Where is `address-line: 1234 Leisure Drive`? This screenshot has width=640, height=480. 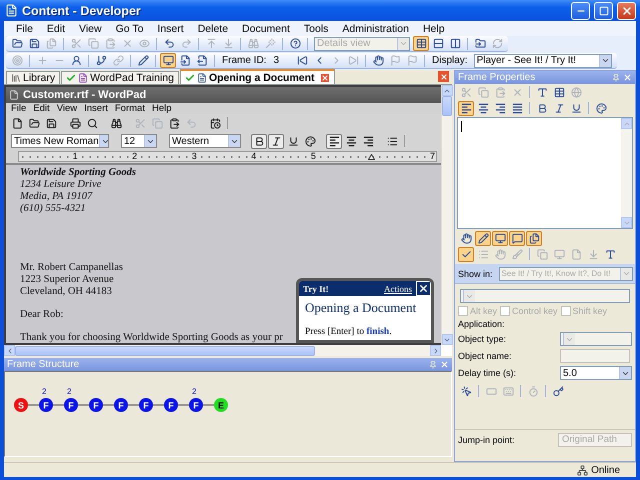 address-line: 1234 Leisure Drive is located at coordinates (61, 185).